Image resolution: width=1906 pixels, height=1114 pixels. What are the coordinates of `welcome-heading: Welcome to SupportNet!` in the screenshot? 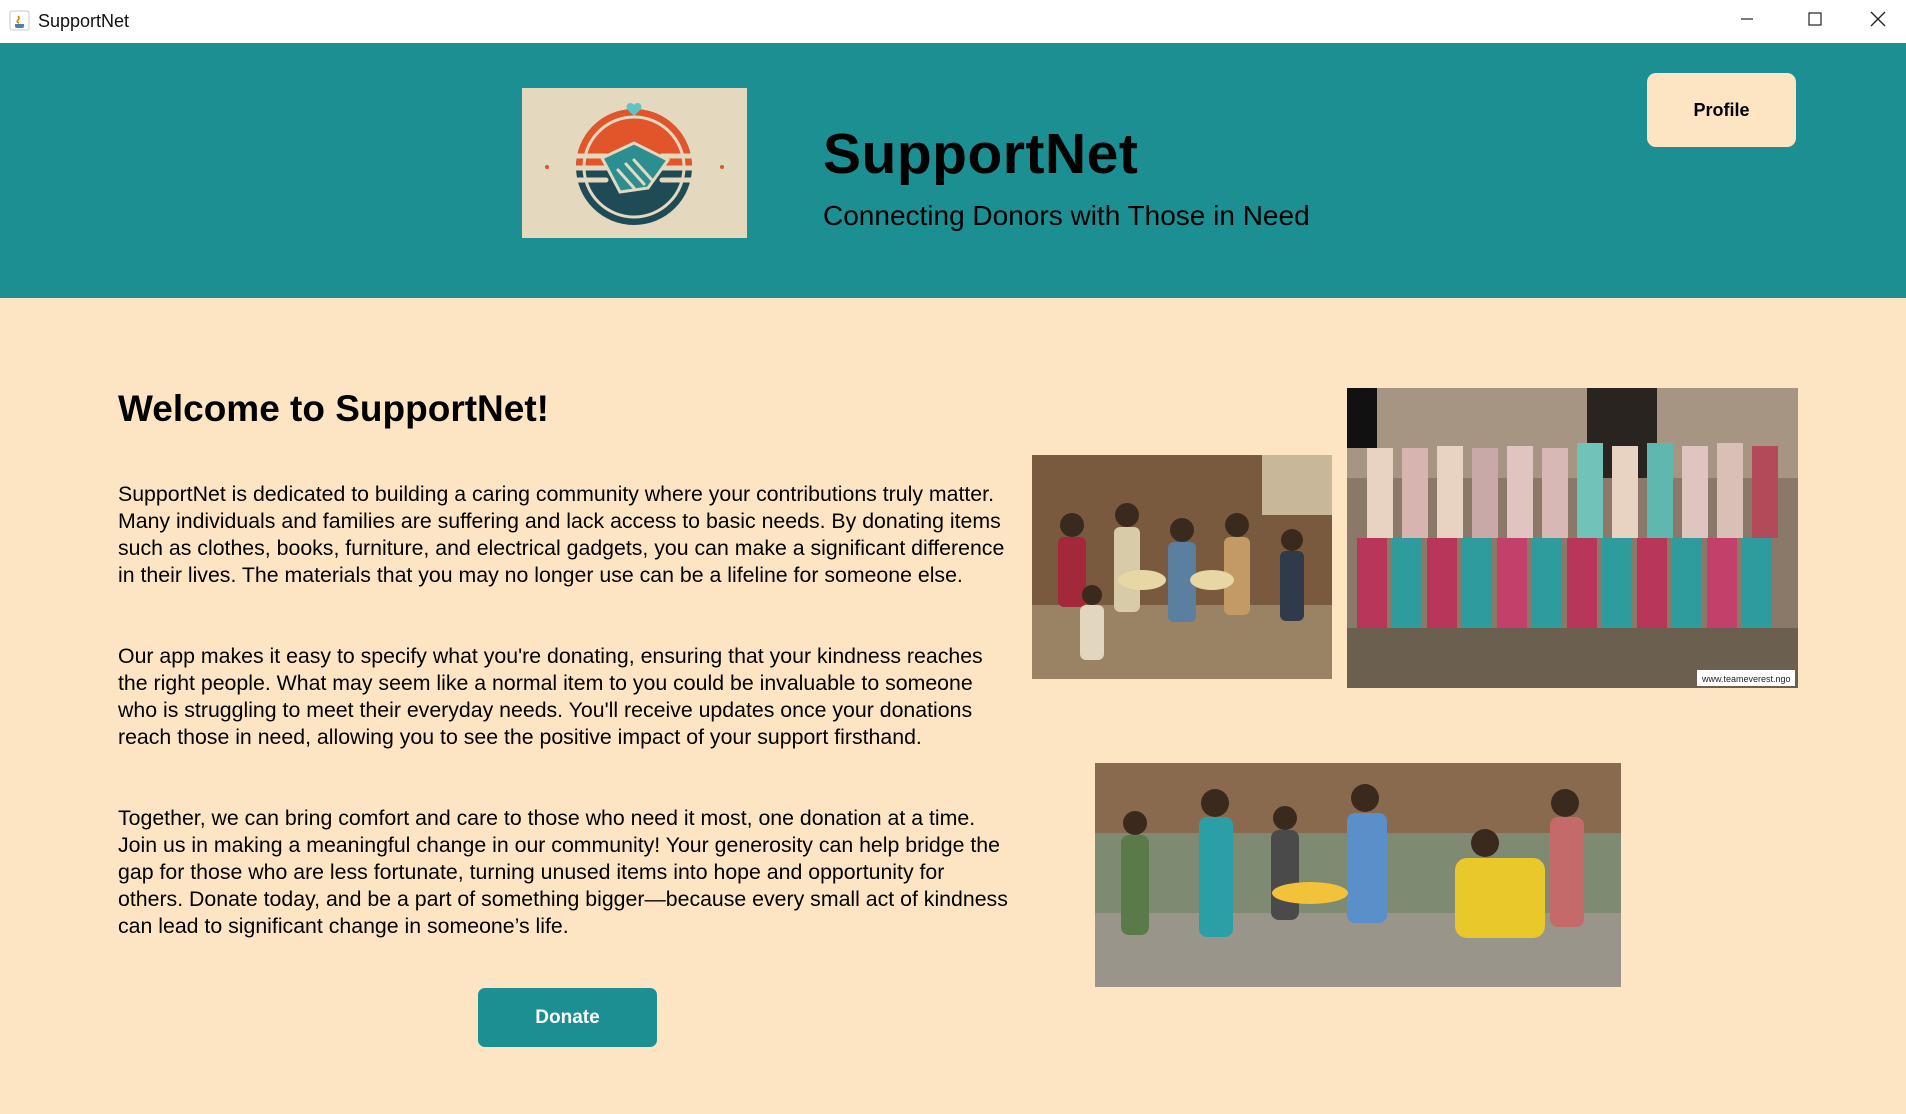 It's located at (333, 408).